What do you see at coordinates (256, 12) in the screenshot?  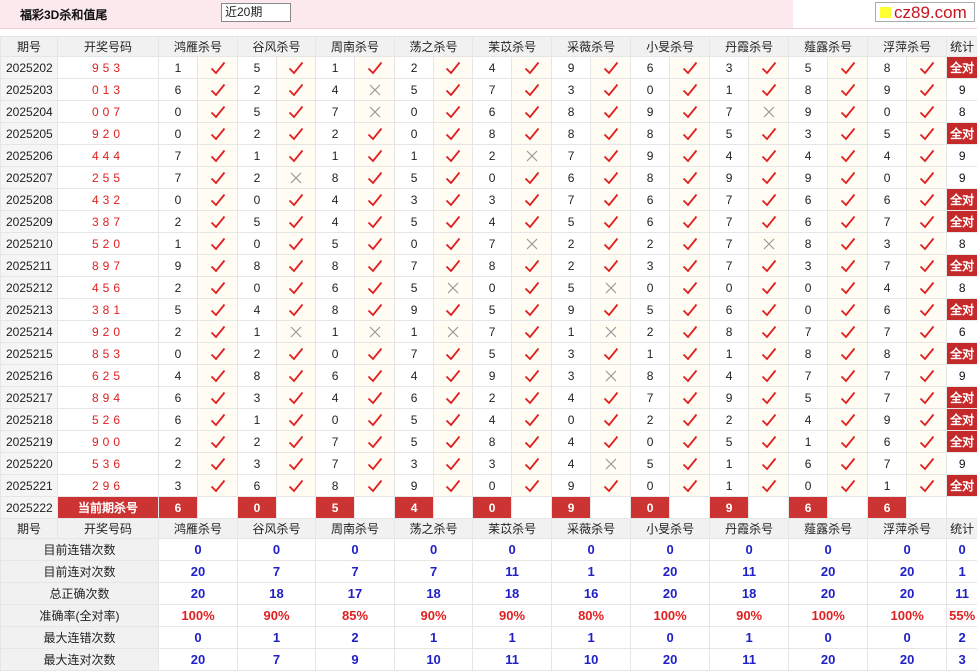 I see `period-select: 近20期` at bounding box center [256, 12].